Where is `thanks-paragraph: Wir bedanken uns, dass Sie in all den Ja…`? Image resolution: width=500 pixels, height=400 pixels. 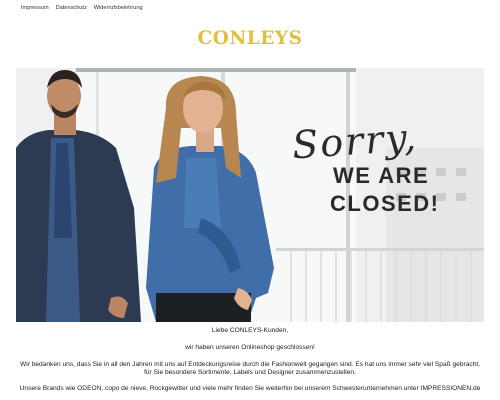 thanks-paragraph: Wir bedanken uns, dass Sie in all den Ja… is located at coordinates (250, 369).